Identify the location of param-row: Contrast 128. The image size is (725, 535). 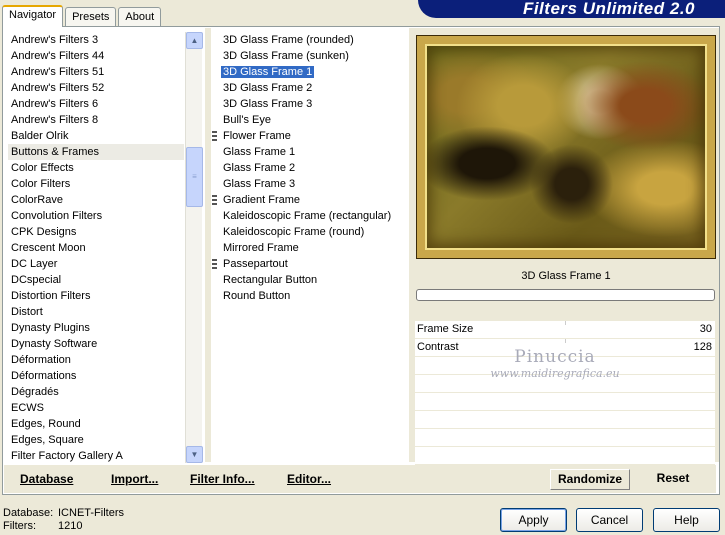
(565, 348).